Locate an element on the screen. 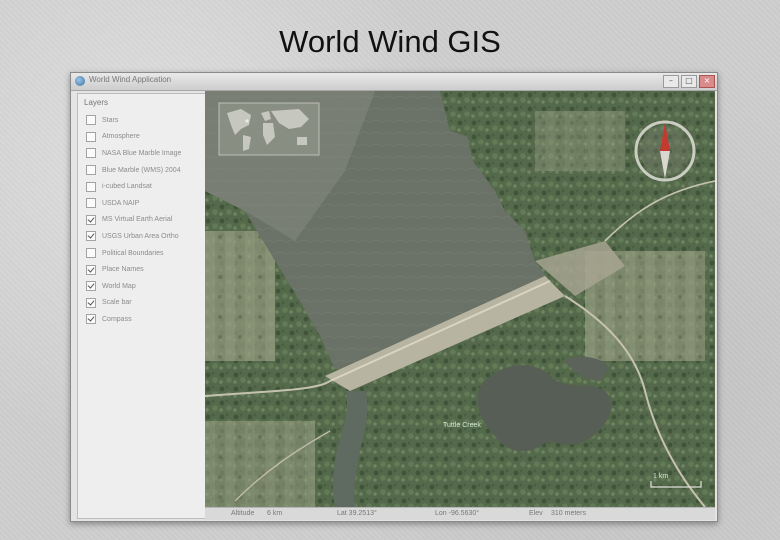  layer-item: Blue Marble (WMS) 2004 is located at coordinates (133, 170).